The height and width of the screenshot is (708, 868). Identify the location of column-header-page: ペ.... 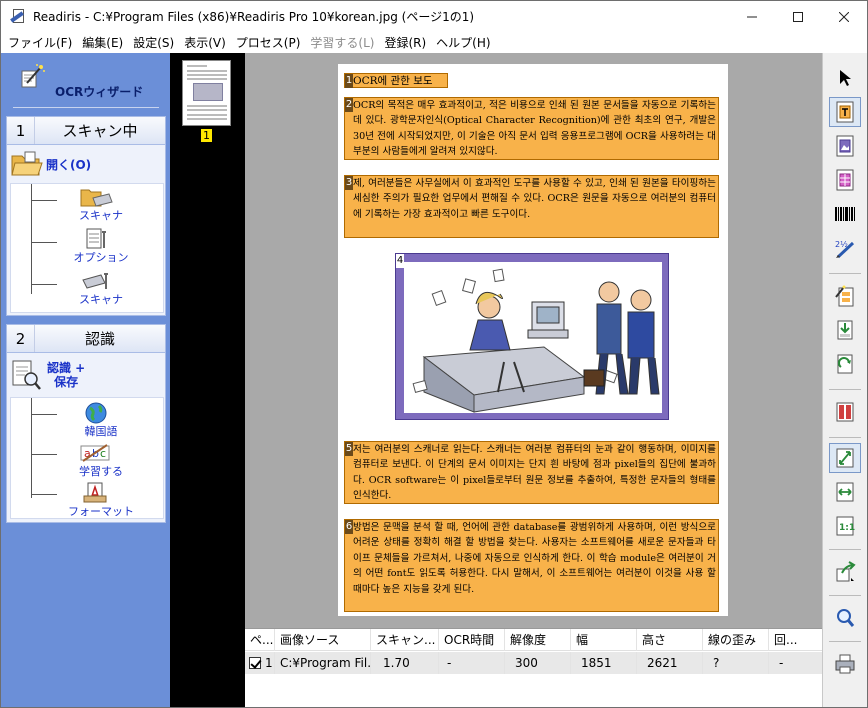
(260, 640).